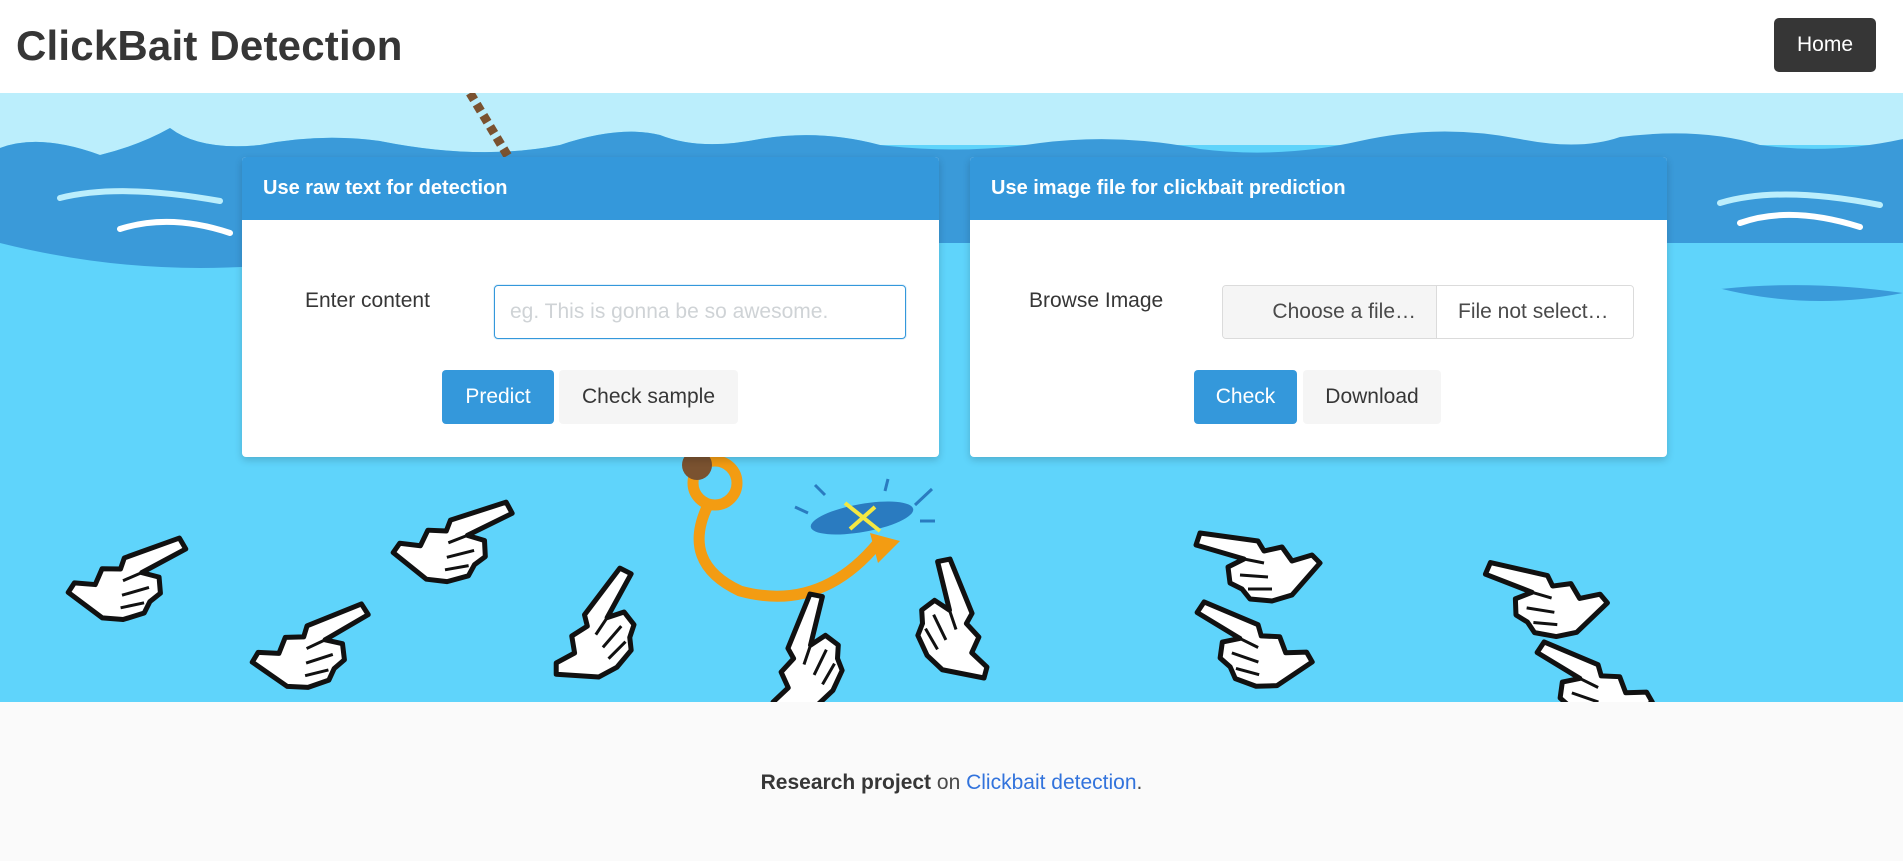  What do you see at coordinates (846, 782) in the screenshot?
I see `footer-strong: Research project` at bounding box center [846, 782].